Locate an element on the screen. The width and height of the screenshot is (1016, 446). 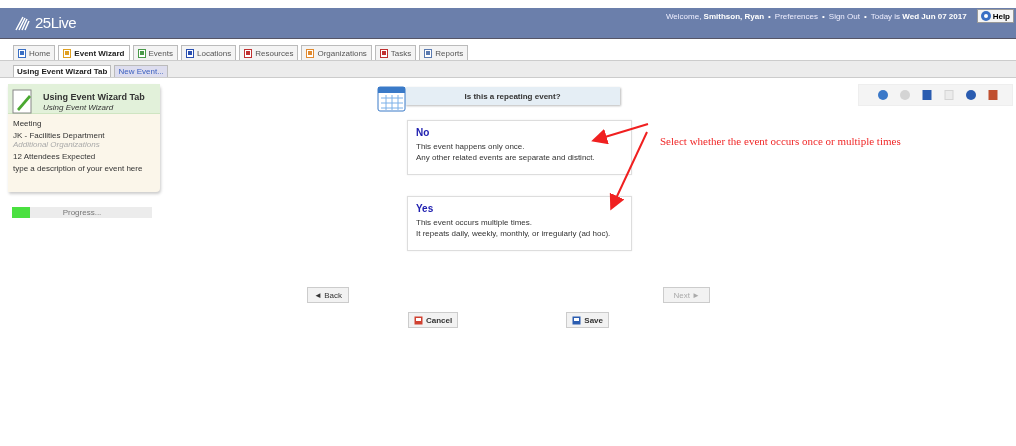
summary-line: Additional Organizations is located at coordinates (57, 144).